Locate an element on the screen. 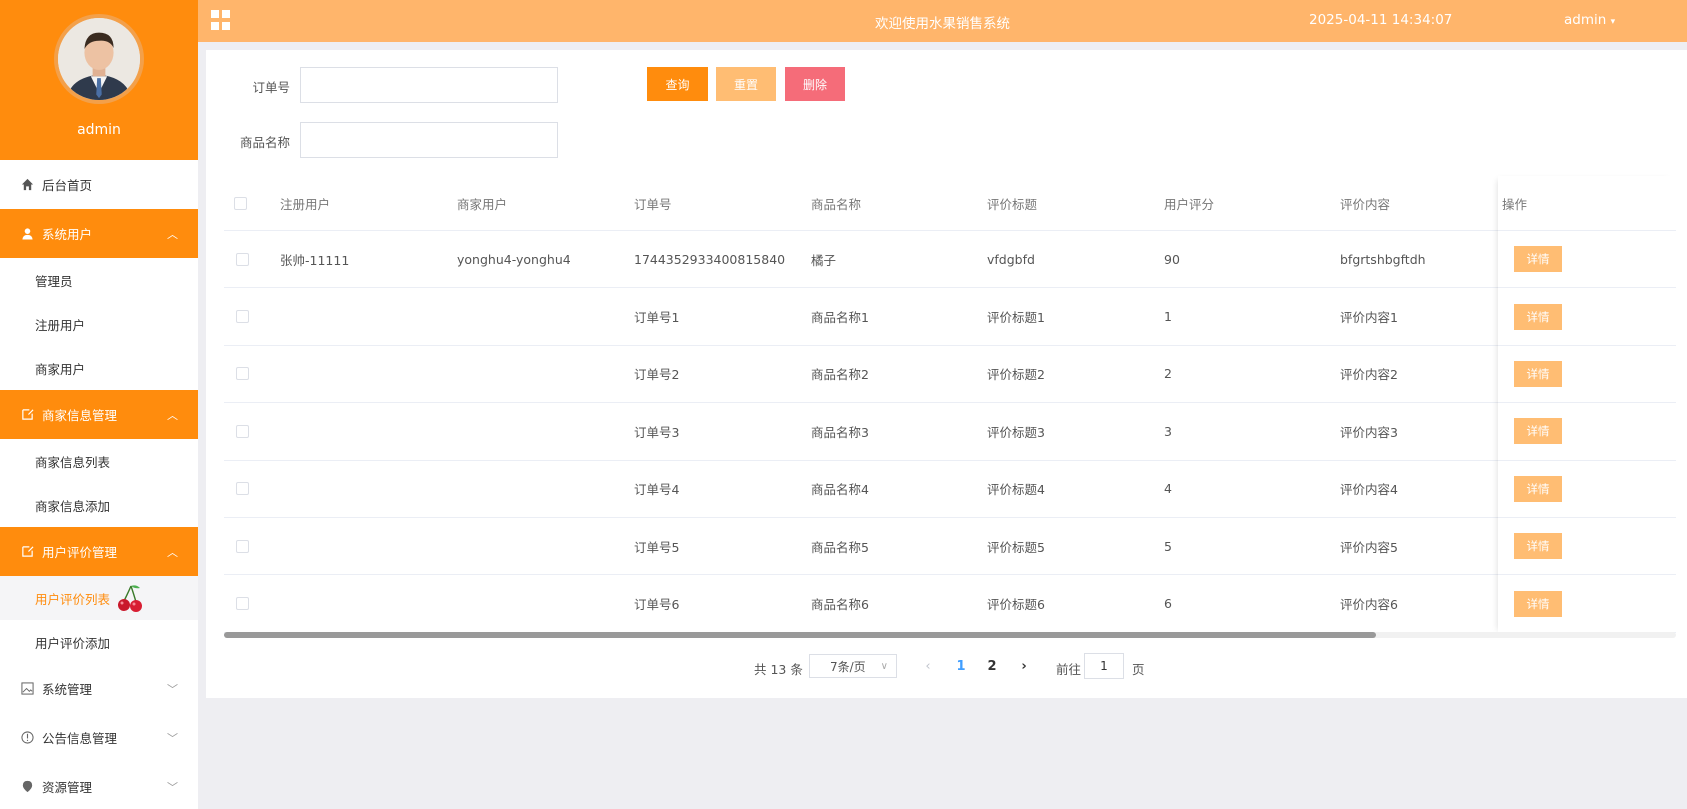  product-name-label: 商品名称 is located at coordinates (264, 142).